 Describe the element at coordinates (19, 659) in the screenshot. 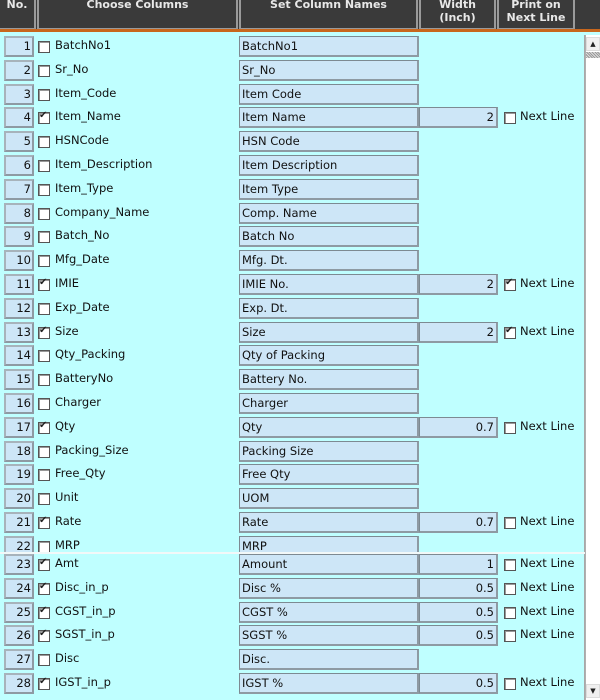

I see `row-number: 27` at that location.